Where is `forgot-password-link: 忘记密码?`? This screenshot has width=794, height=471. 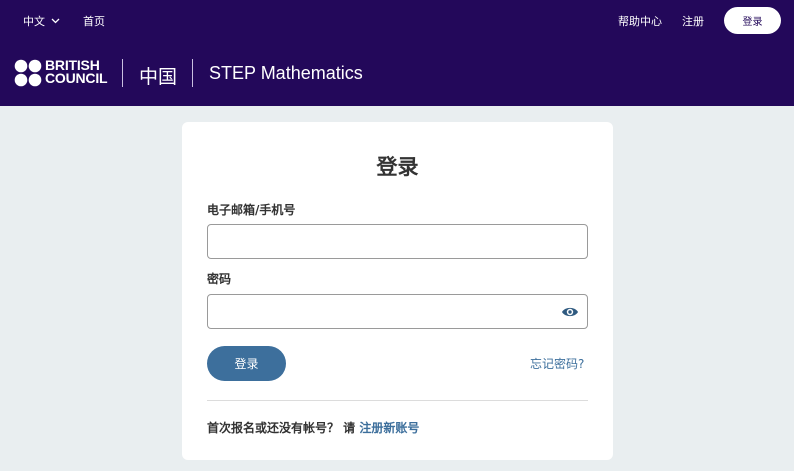 forgot-password-link: 忘记密码? is located at coordinates (557, 363).